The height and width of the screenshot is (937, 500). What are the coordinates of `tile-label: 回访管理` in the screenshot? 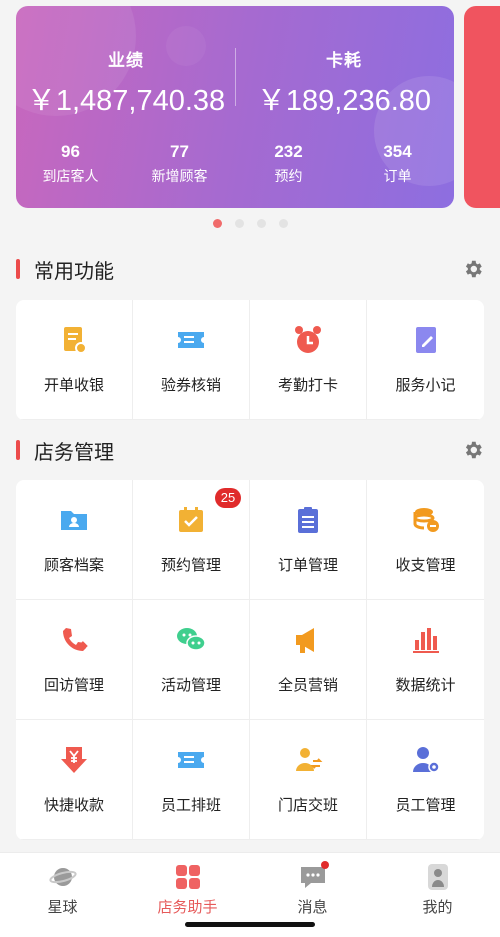 It's located at (73, 685).